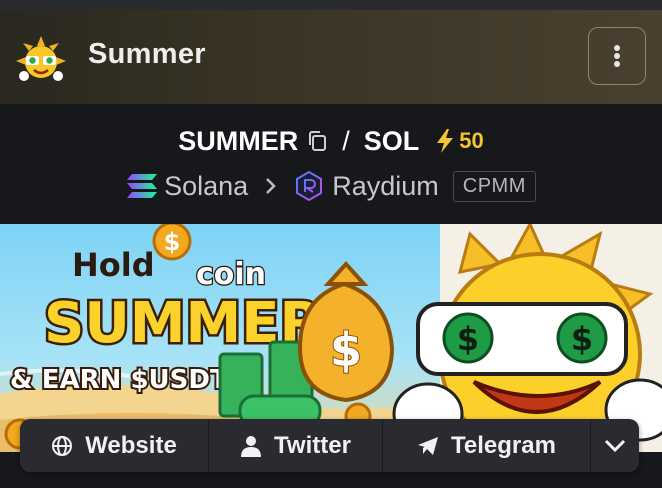  I want to click on chevron-down-icon, so click(615, 445).